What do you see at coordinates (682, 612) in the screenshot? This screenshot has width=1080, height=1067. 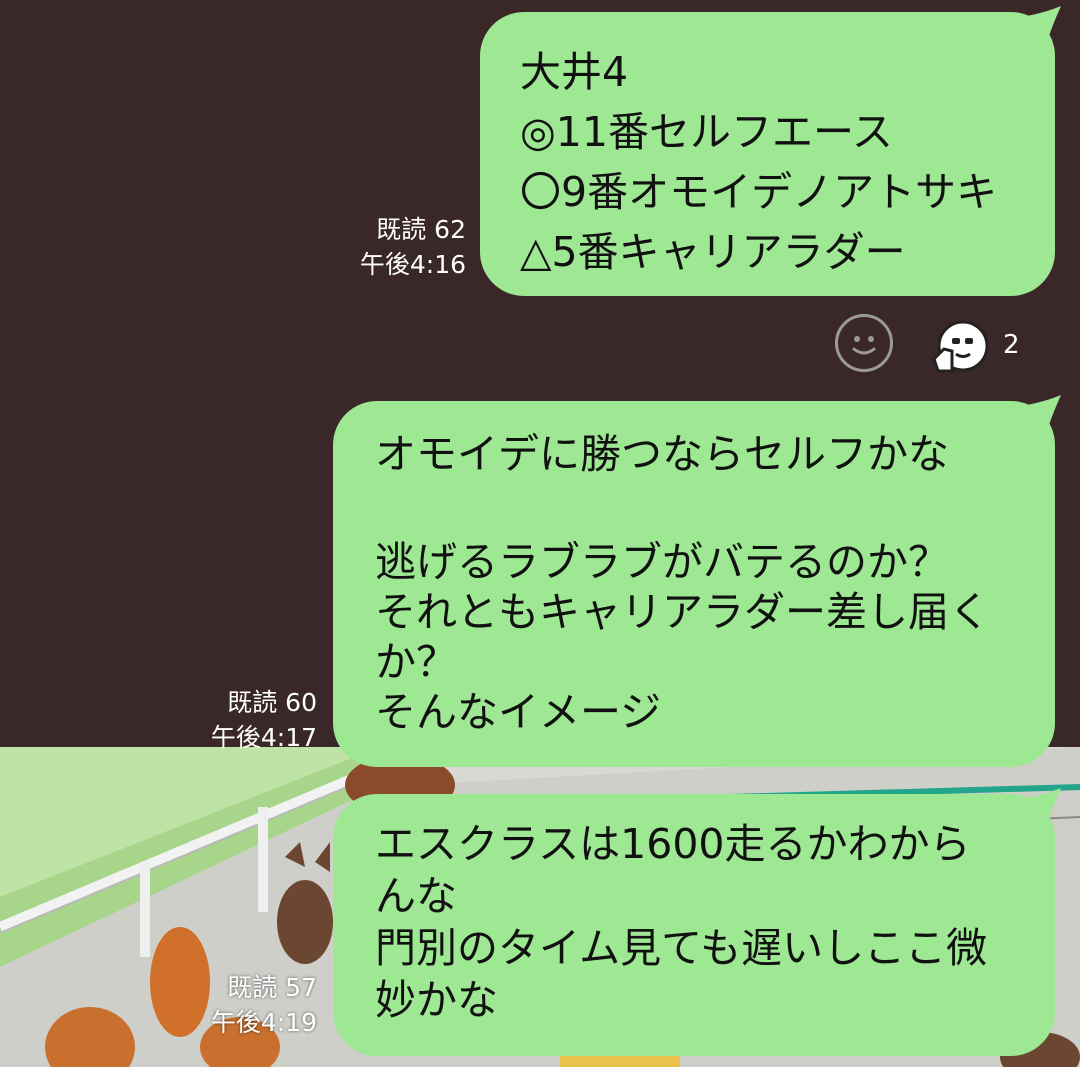 I see `message-line: それともキャリアラダー差し届く` at bounding box center [682, 612].